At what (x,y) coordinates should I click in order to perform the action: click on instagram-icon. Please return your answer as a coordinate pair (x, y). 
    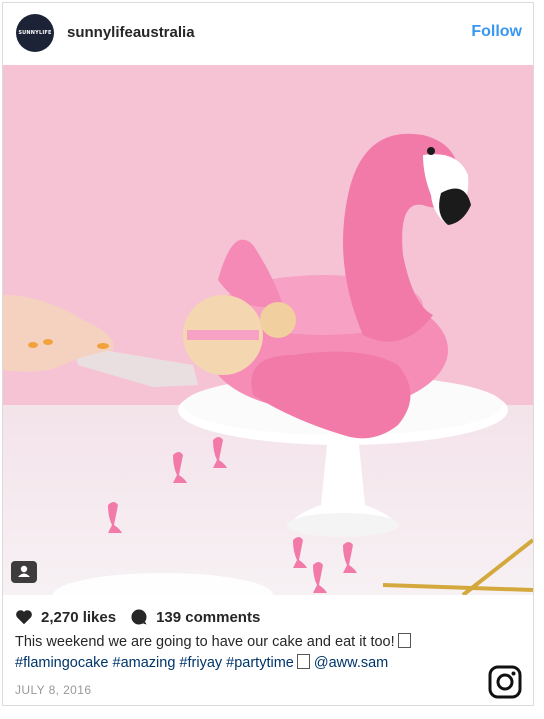
    Looking at the image, I should click on (505, 682).